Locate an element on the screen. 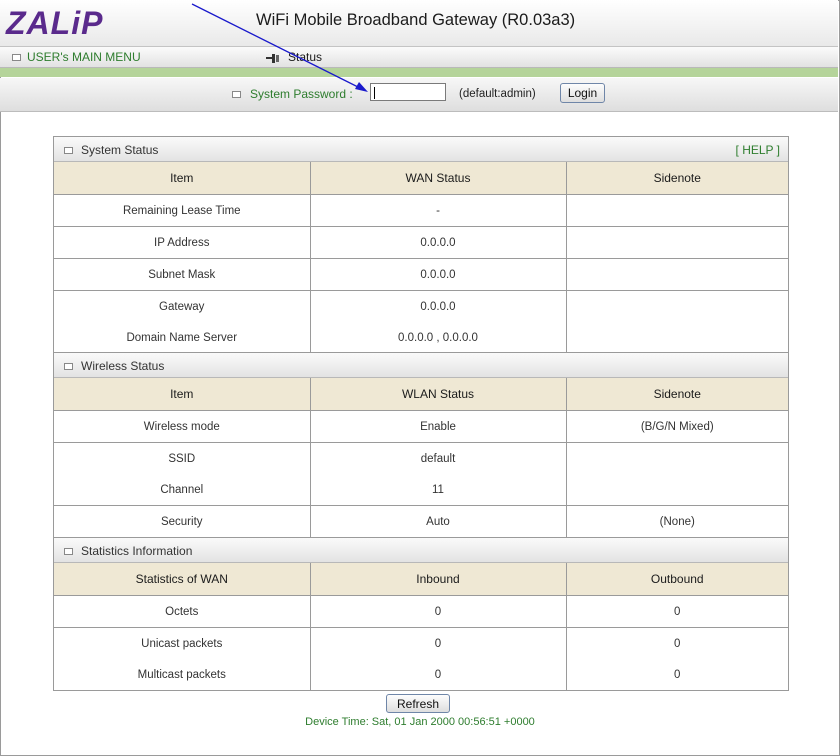 This screenshot has height=756, width=840. text-cursor is located at coordinates (374, 93).